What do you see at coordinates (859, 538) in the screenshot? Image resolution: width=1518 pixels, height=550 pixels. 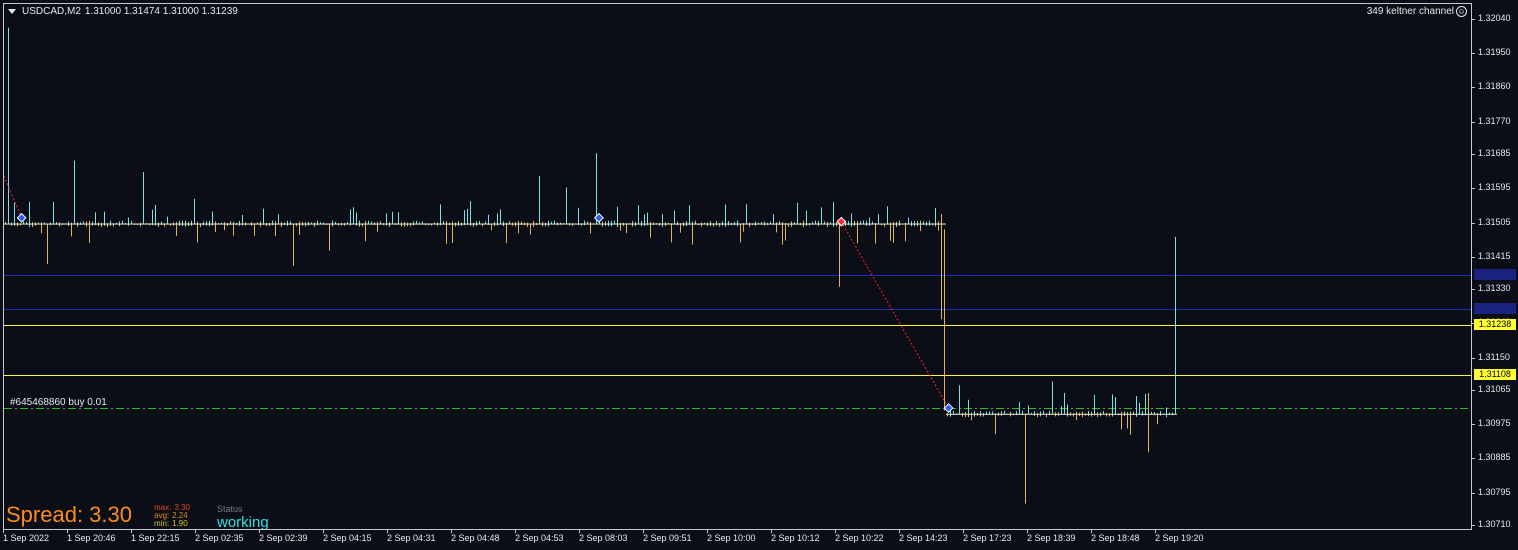 I see `time-tick-label: 2 Sep 10:22` at bounding box center [859, 538].